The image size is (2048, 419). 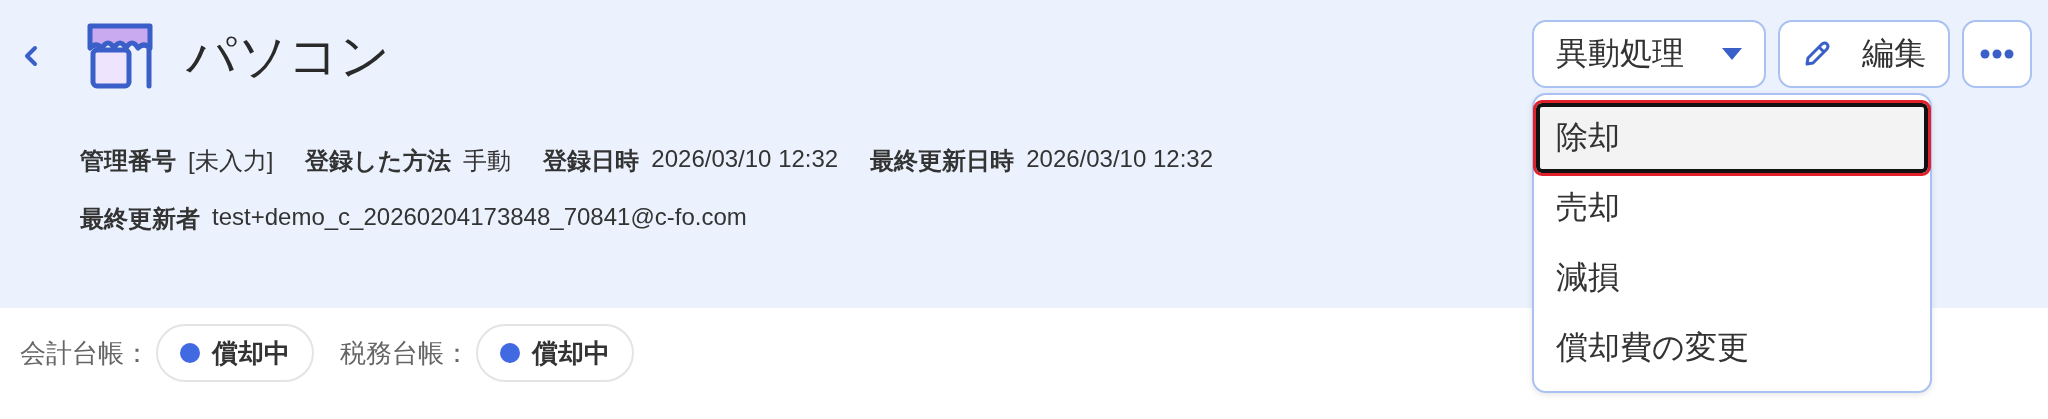 What do you see at coordinates (487, 161) in the screenshot?
I see `meta-value: 手動` at bounding box center [487, 161].